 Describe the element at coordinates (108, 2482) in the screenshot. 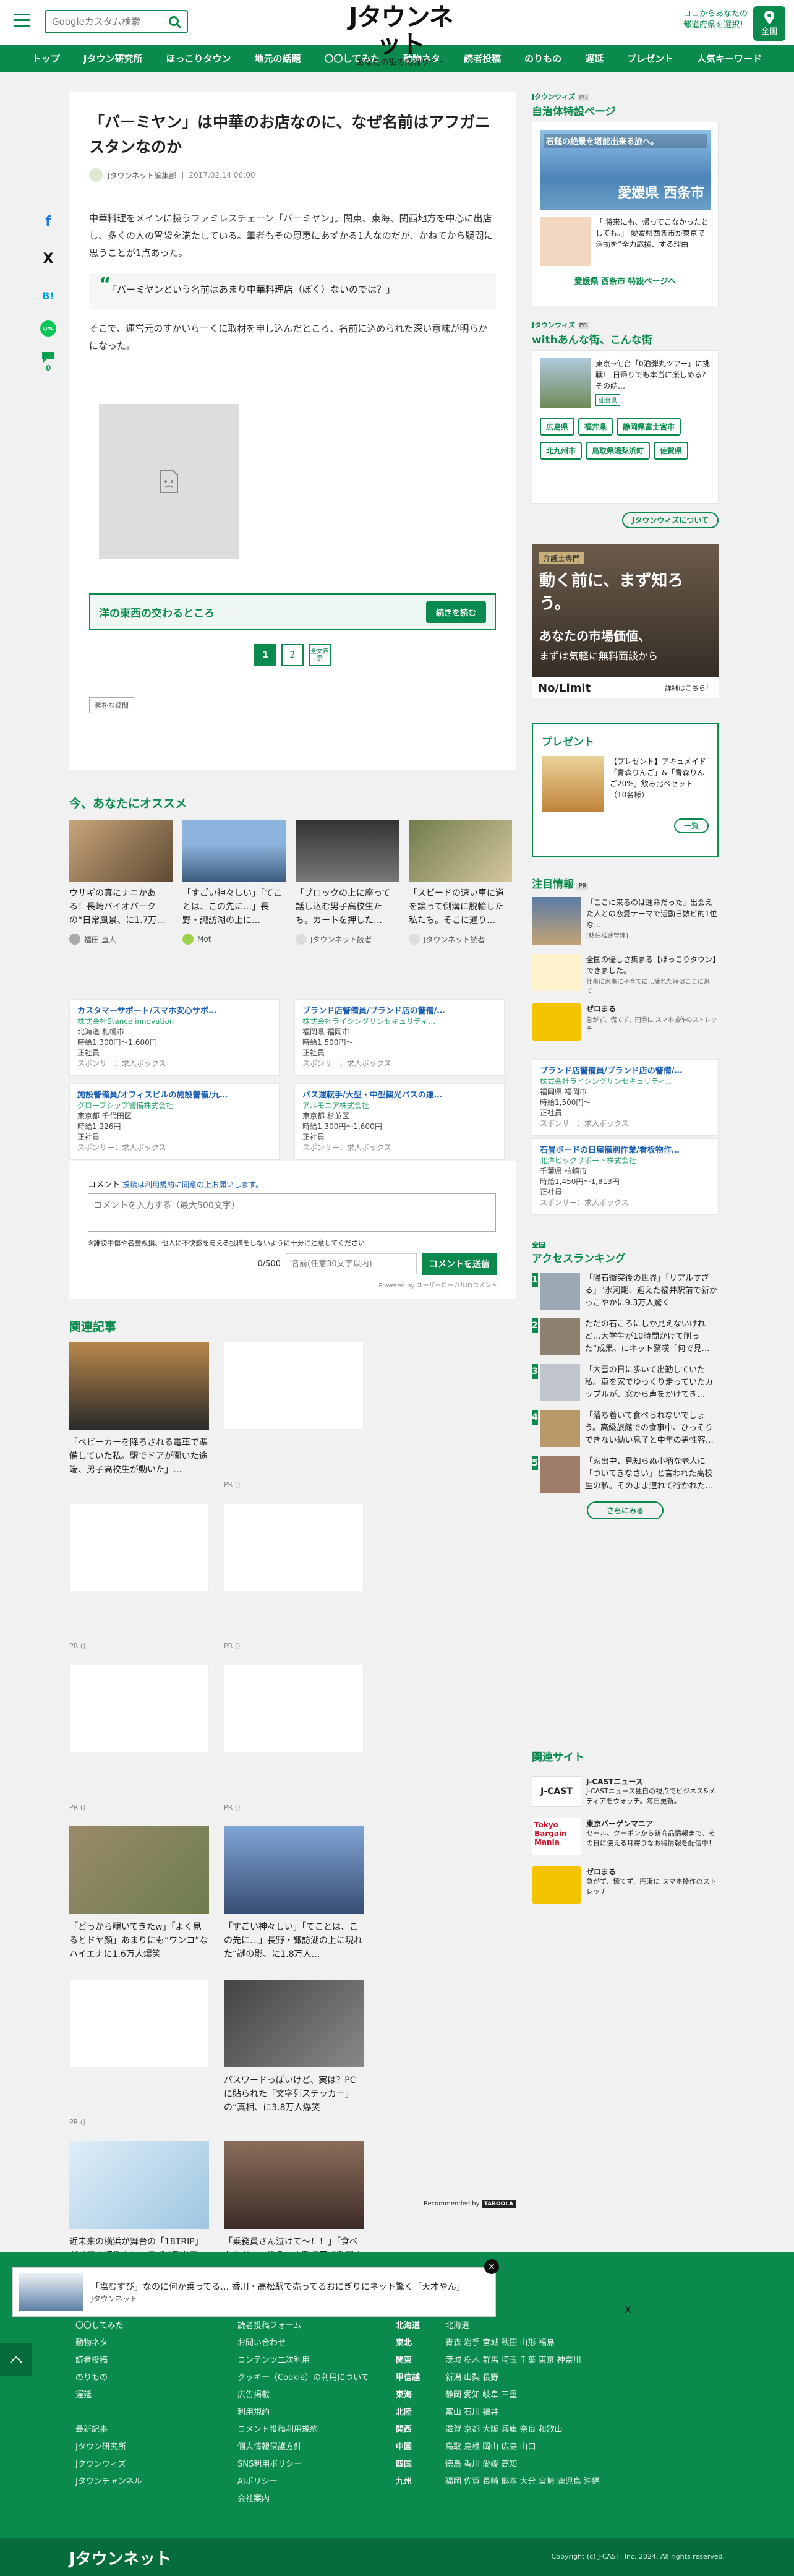

I see `footer-link: Jタウンチャンネル` at that location.